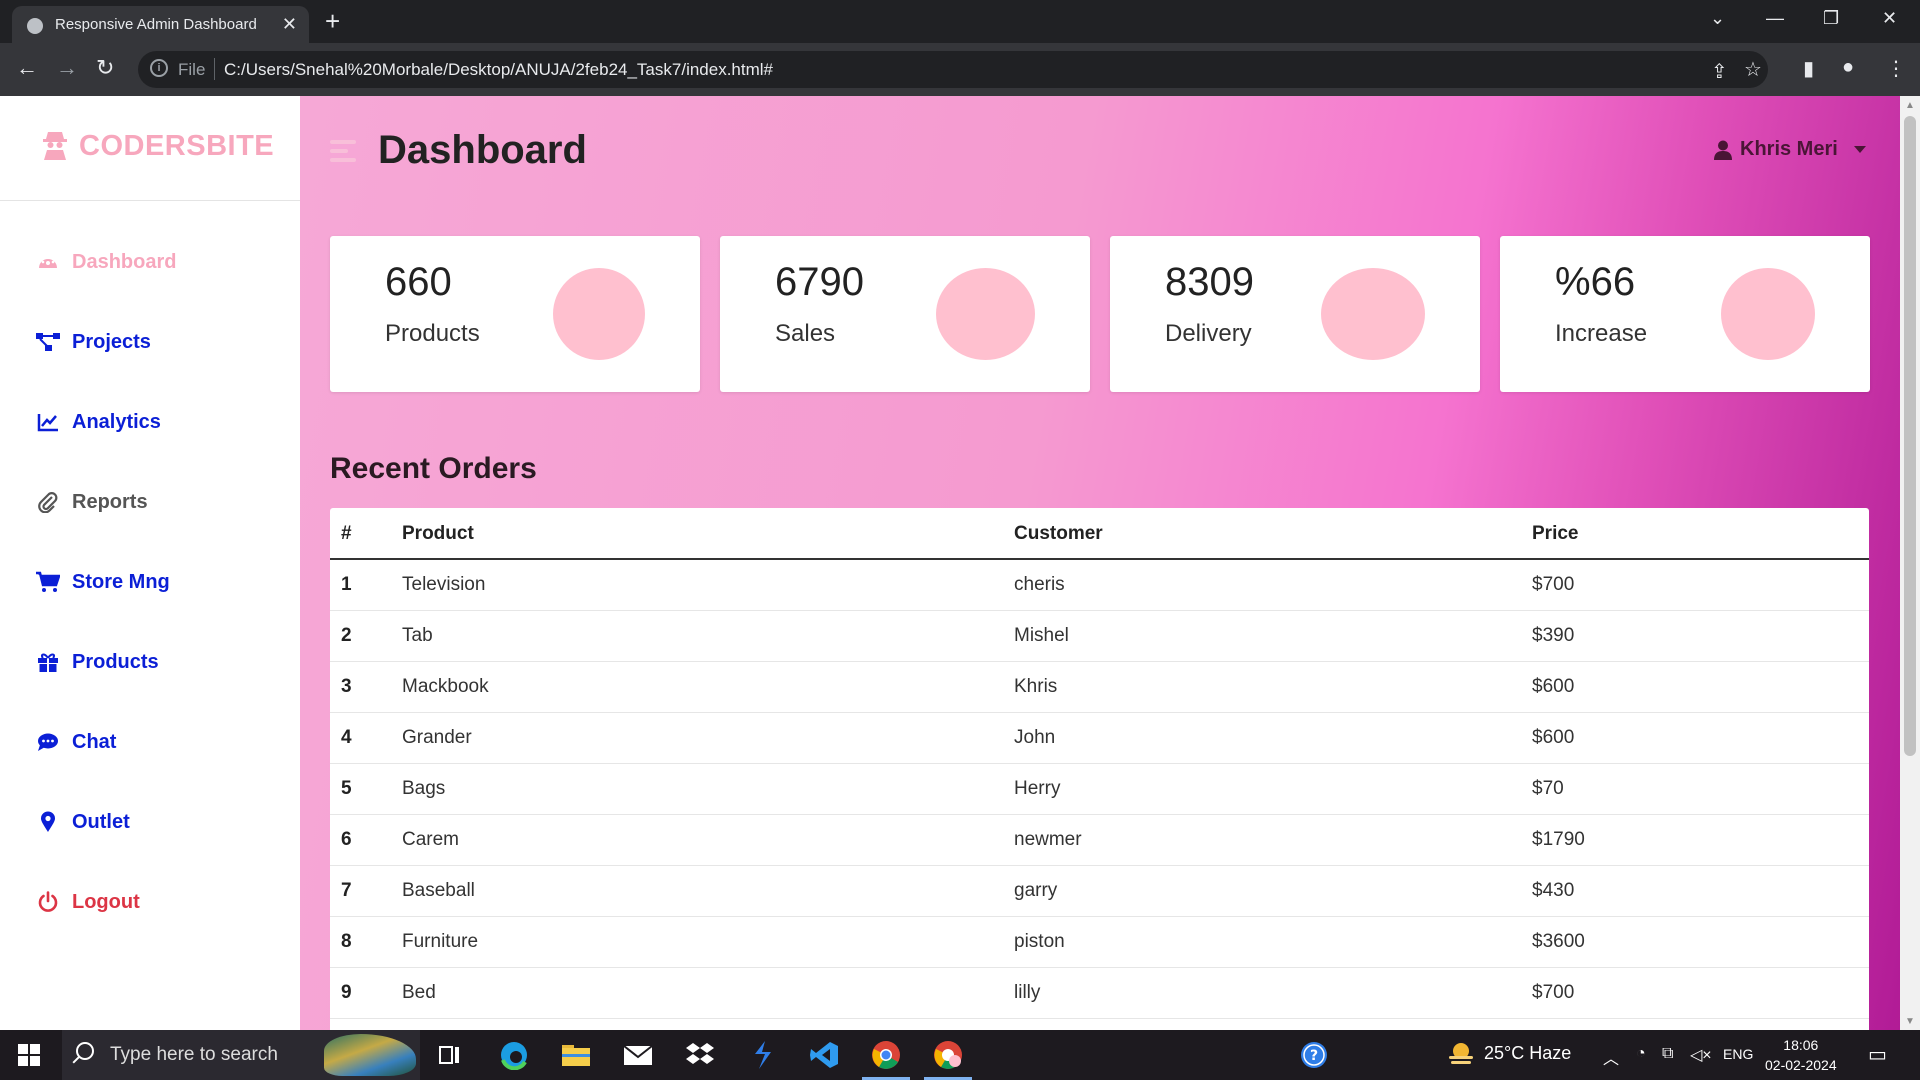 The height and width of the screenshot is (1080, 1920). What do you see at coordinates (1848, 67) in the screenshot?
I see `profile-icon: ●` at bounding box center [1848, 67].